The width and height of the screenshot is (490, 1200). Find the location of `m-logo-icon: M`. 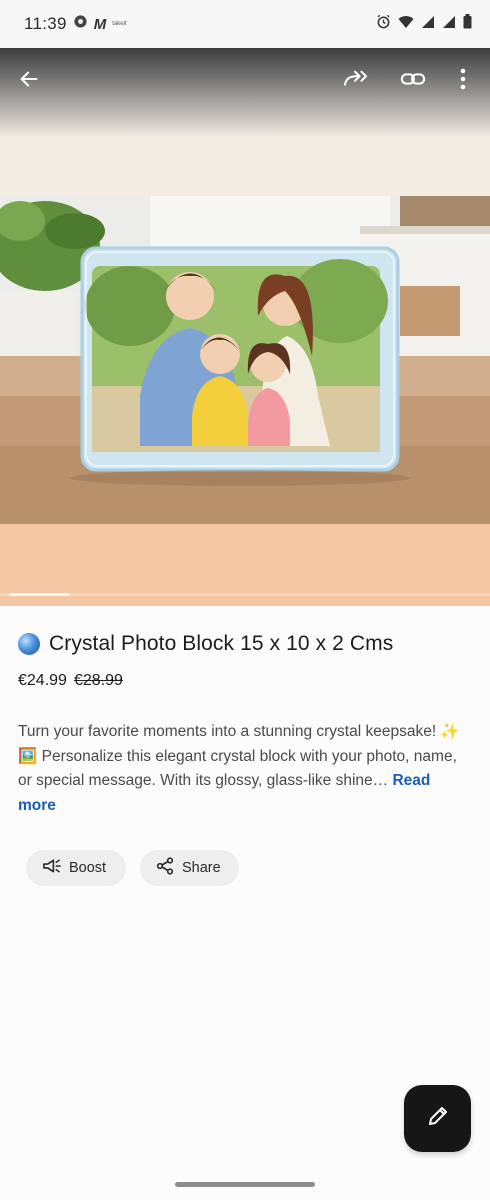

m-logo-icon: M is located at coordinates (100, 24).